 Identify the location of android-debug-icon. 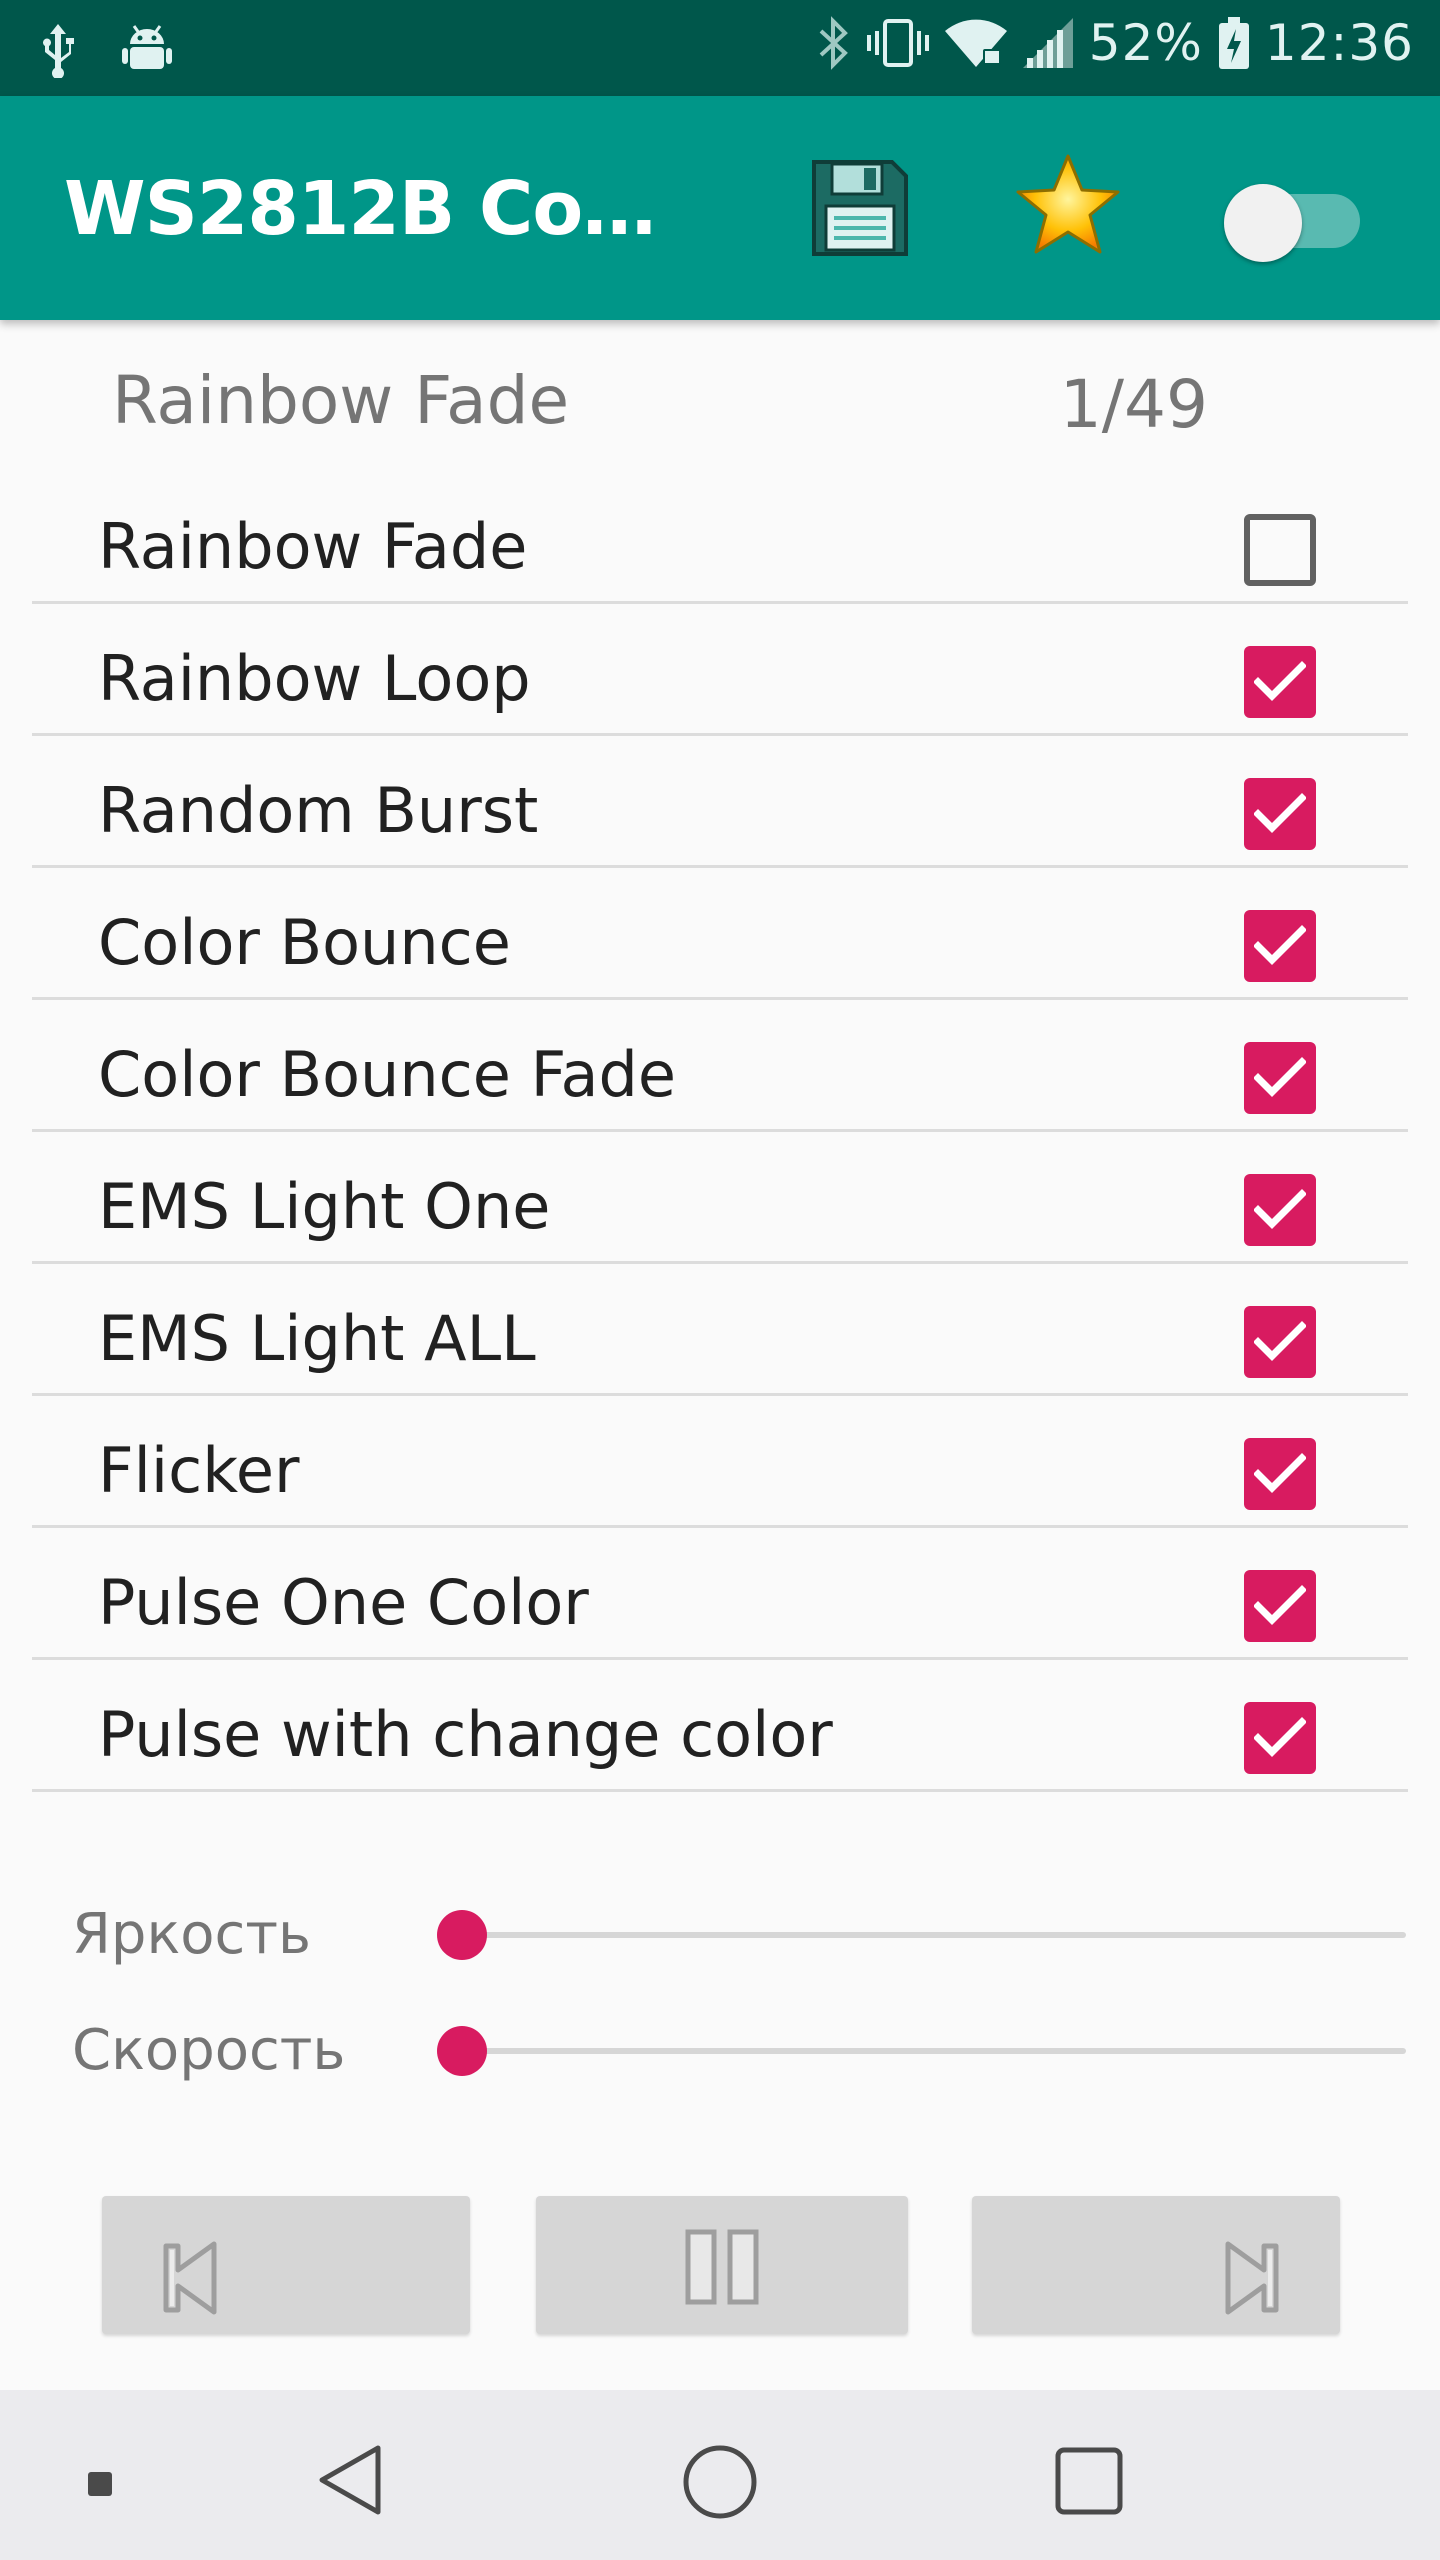
(147, 50).